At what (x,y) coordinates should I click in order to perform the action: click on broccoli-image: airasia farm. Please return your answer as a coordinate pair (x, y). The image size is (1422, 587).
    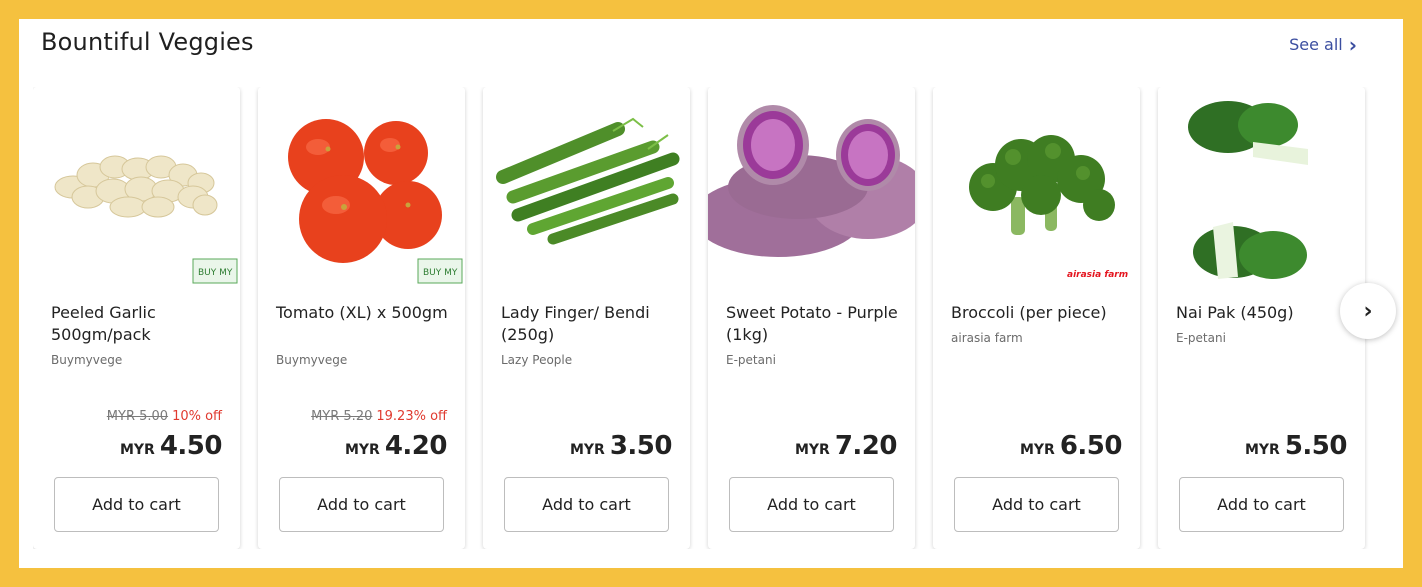
    Looking at the image, I should click on (1036, 186).